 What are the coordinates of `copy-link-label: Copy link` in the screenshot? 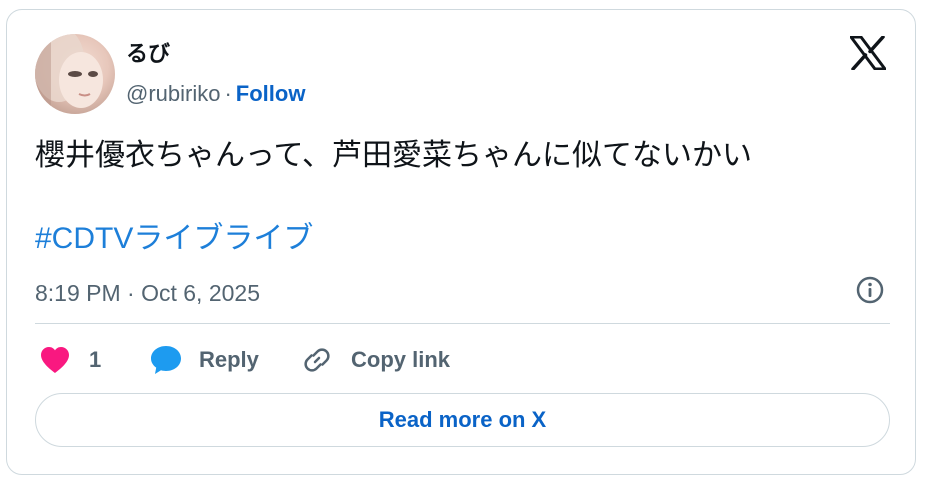 It's located at (401, 359).